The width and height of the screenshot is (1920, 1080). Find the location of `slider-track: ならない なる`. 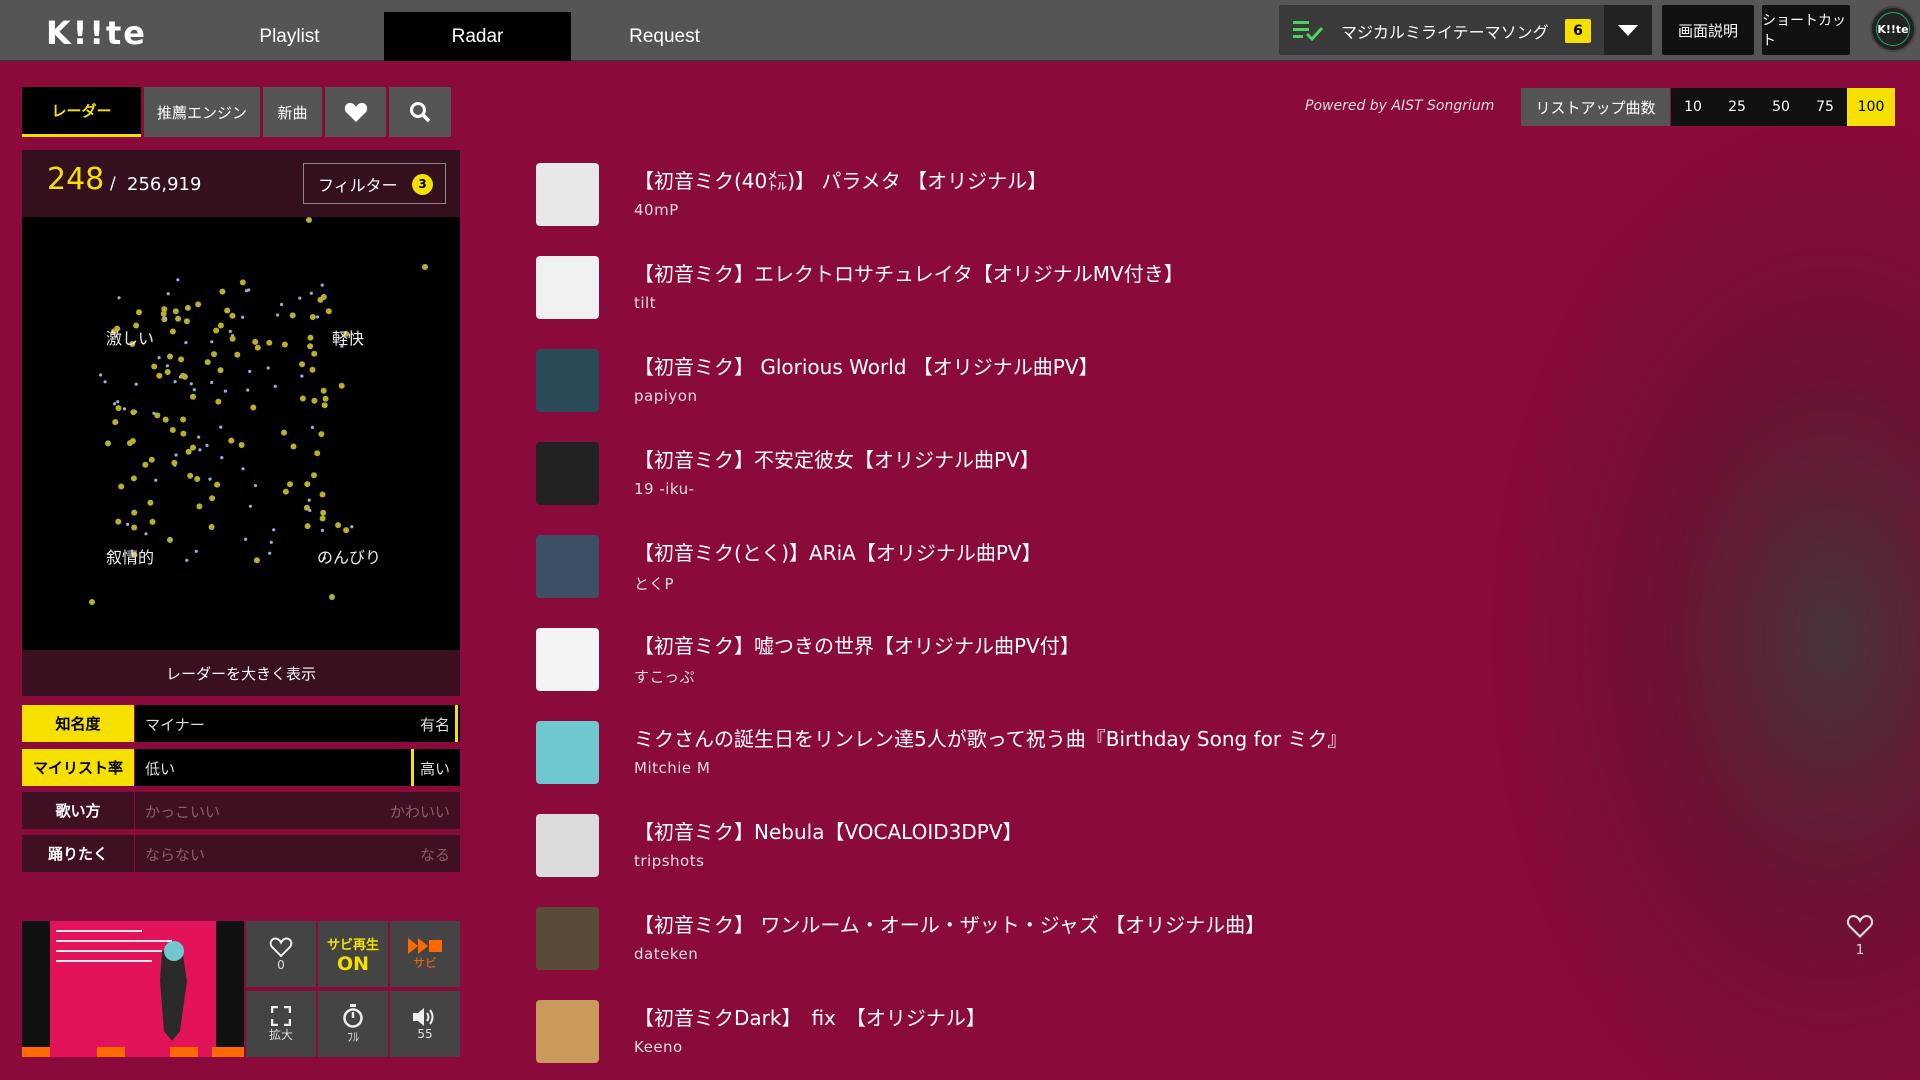

slider-track: ならない なる is located at coordinates (297, 853).